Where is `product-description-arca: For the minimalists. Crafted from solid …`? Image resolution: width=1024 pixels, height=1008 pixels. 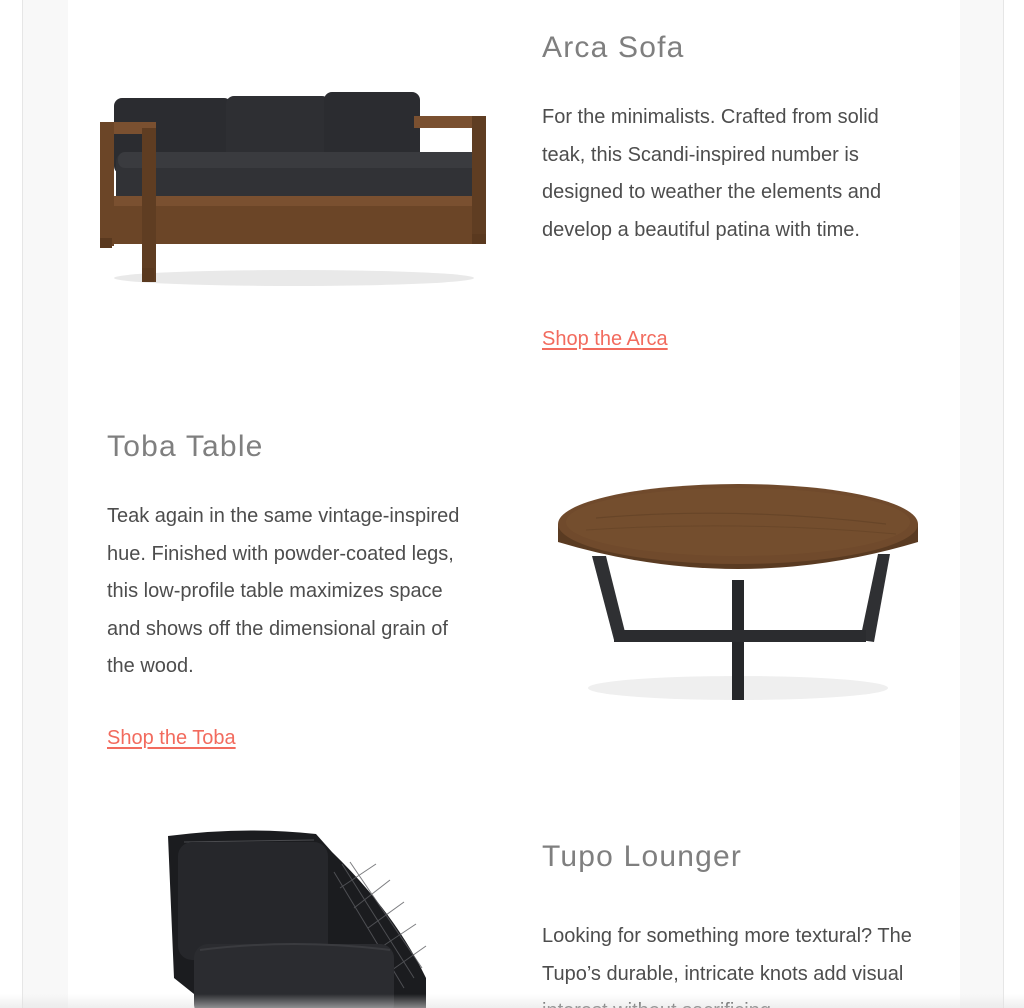
product-description-arca: For the minimalists. Crafted from solid … is located at coordinates (712, 173).